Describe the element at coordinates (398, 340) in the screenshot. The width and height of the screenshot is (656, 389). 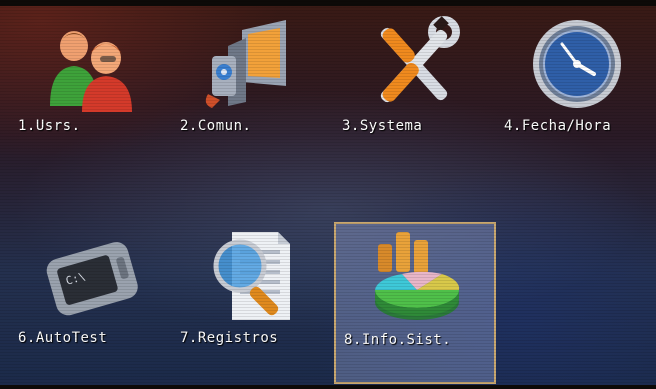
I see `menu-item-label: 8.Info.Sist.` at that location.